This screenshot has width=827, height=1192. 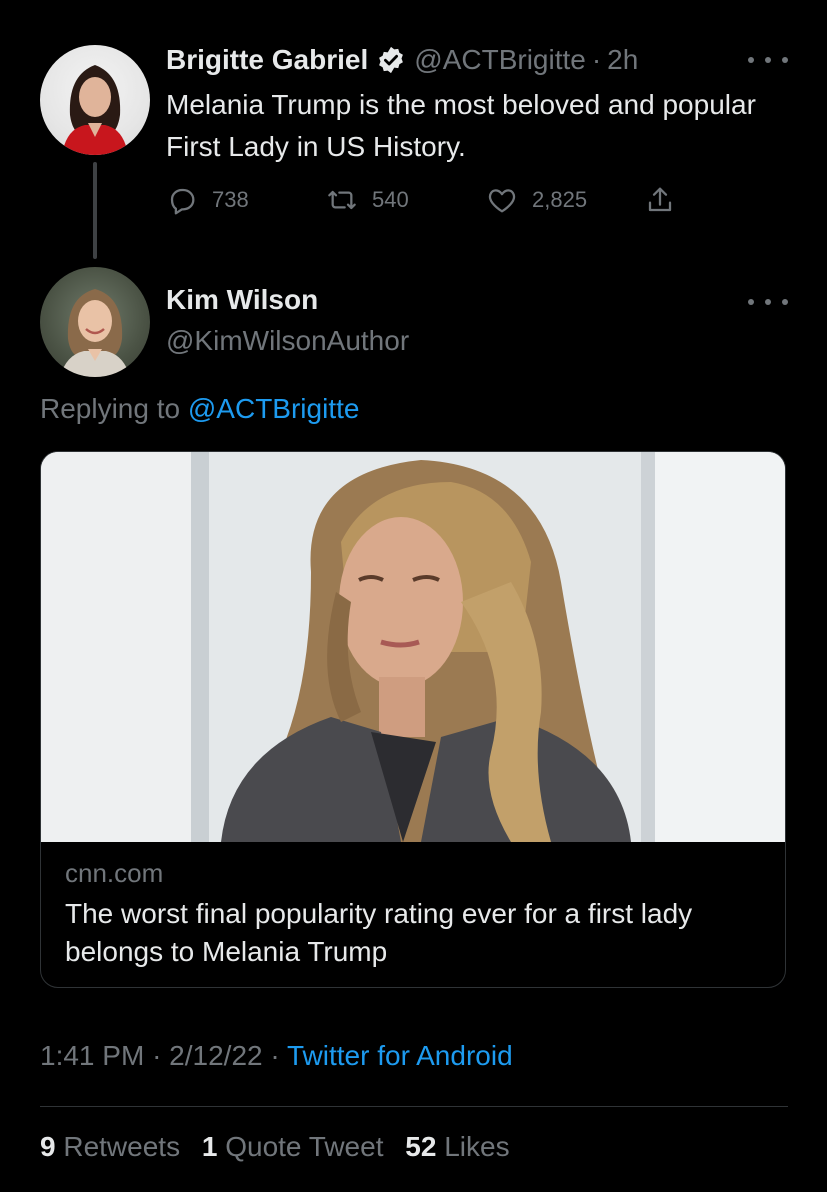 What do you see at coordinates (230, 199) in the screenshot?
I see `reply-count: 738` at bounding box center [230, 199].